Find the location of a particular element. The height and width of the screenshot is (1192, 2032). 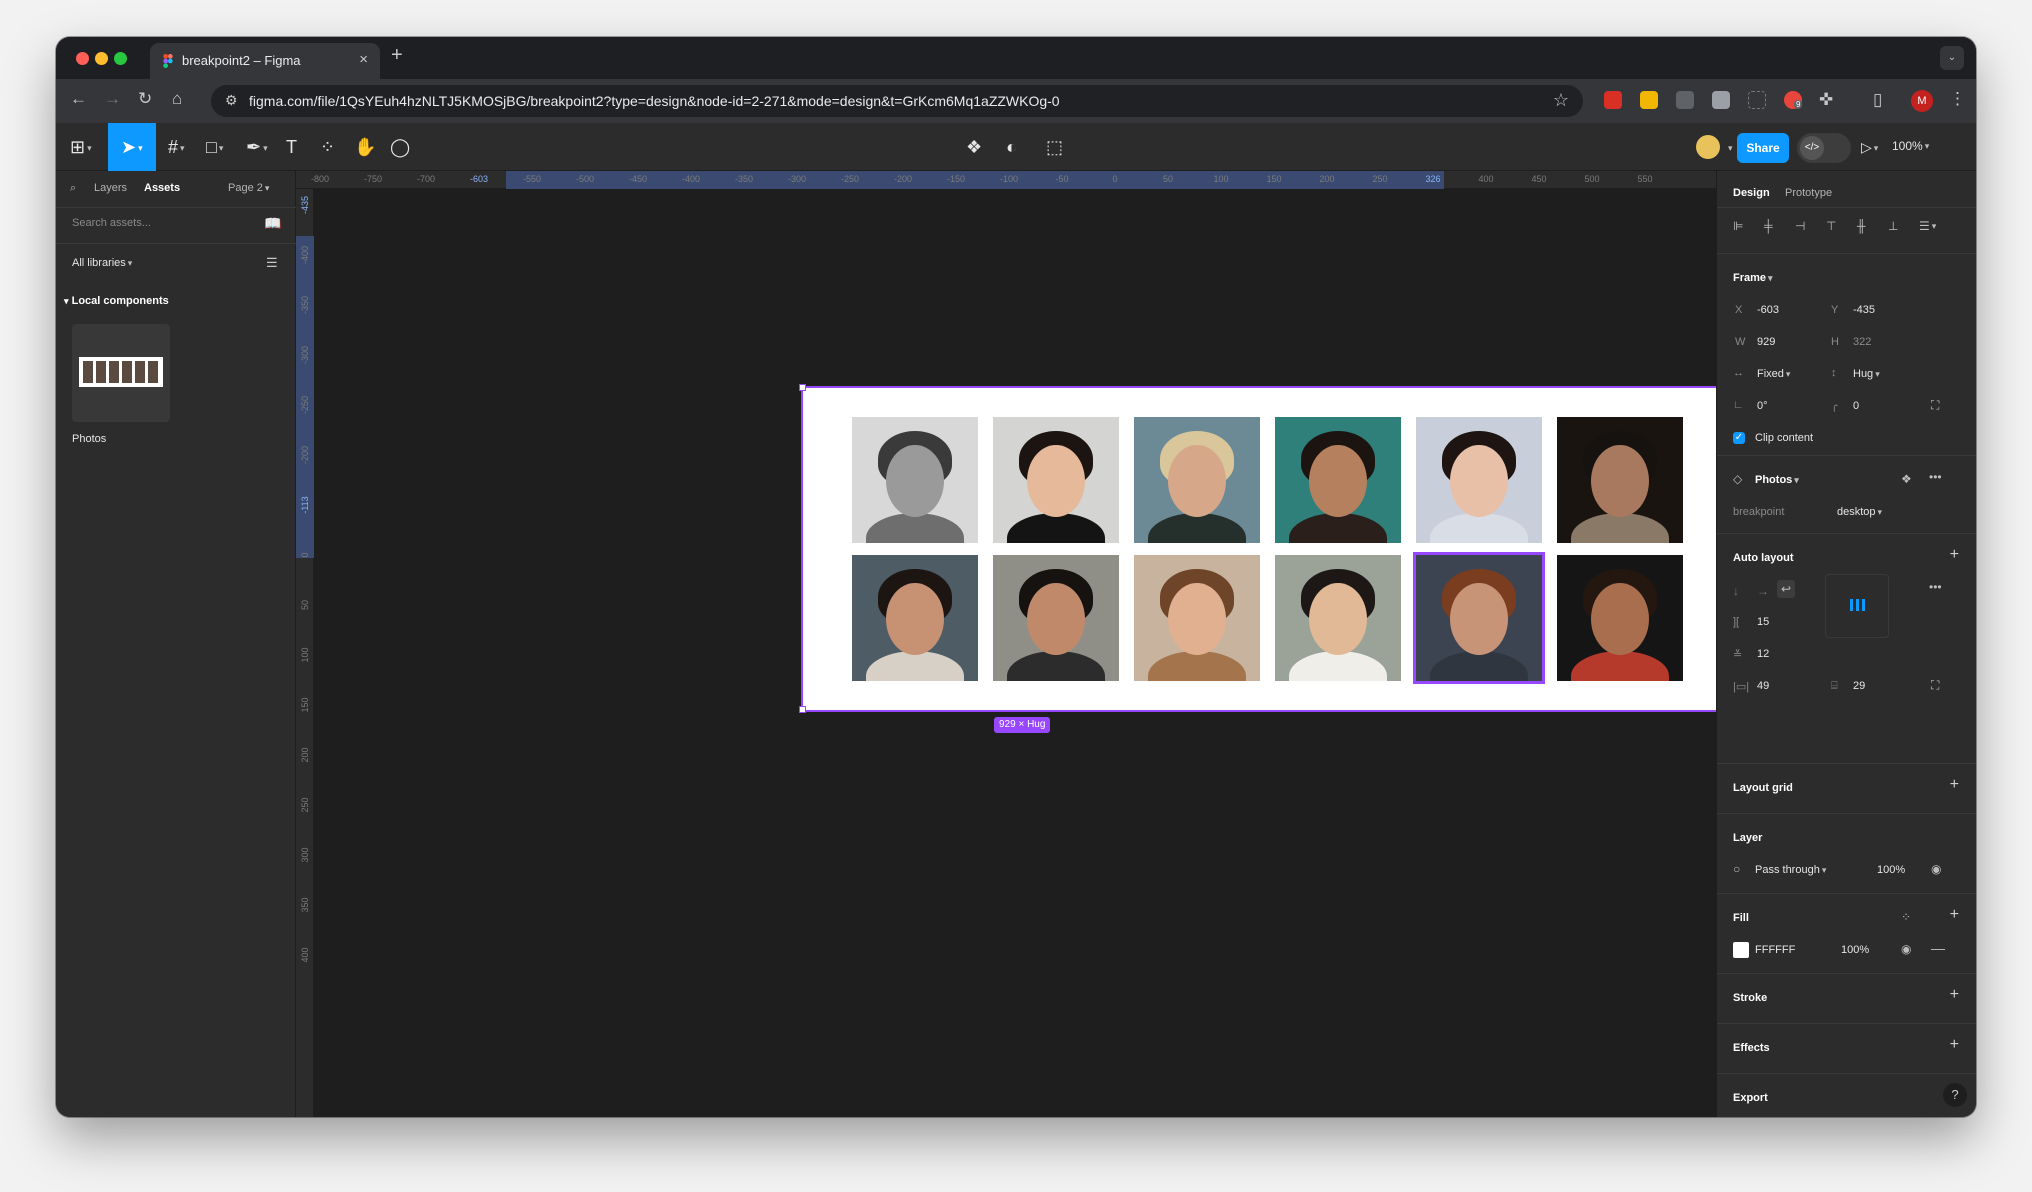

back-icon: ← is located at coordinates (78, 99).